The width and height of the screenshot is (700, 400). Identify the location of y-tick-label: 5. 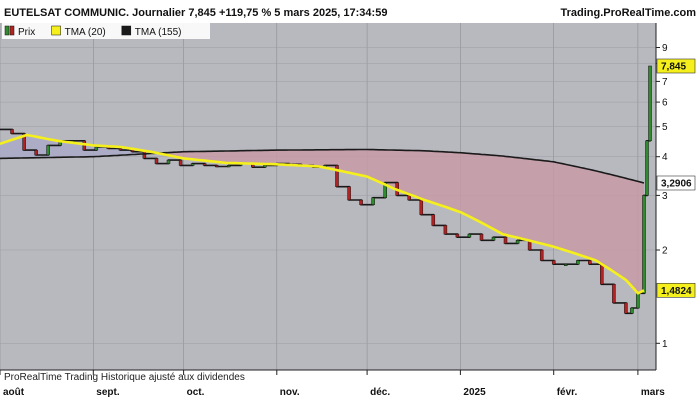
(665, 127).